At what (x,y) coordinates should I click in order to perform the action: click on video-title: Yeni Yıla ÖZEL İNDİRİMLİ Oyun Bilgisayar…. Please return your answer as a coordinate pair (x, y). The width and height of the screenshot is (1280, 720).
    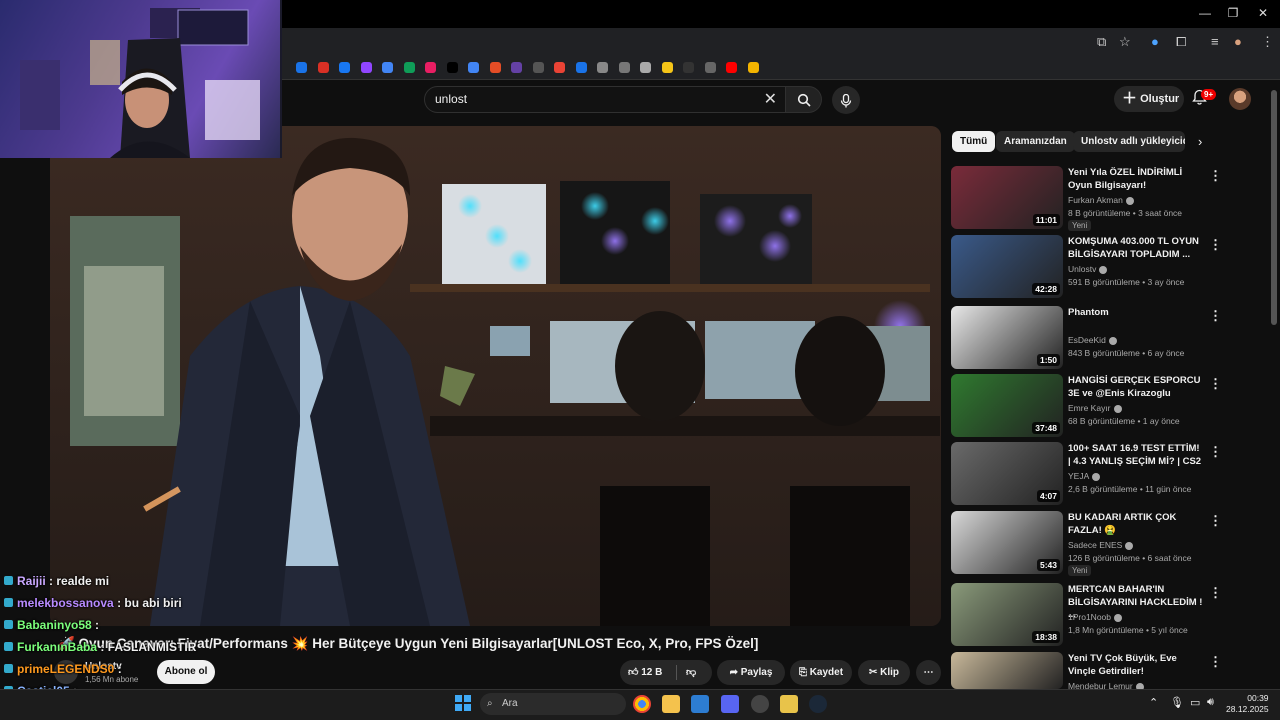
    Looking at the image, I should click on (1136, 179).